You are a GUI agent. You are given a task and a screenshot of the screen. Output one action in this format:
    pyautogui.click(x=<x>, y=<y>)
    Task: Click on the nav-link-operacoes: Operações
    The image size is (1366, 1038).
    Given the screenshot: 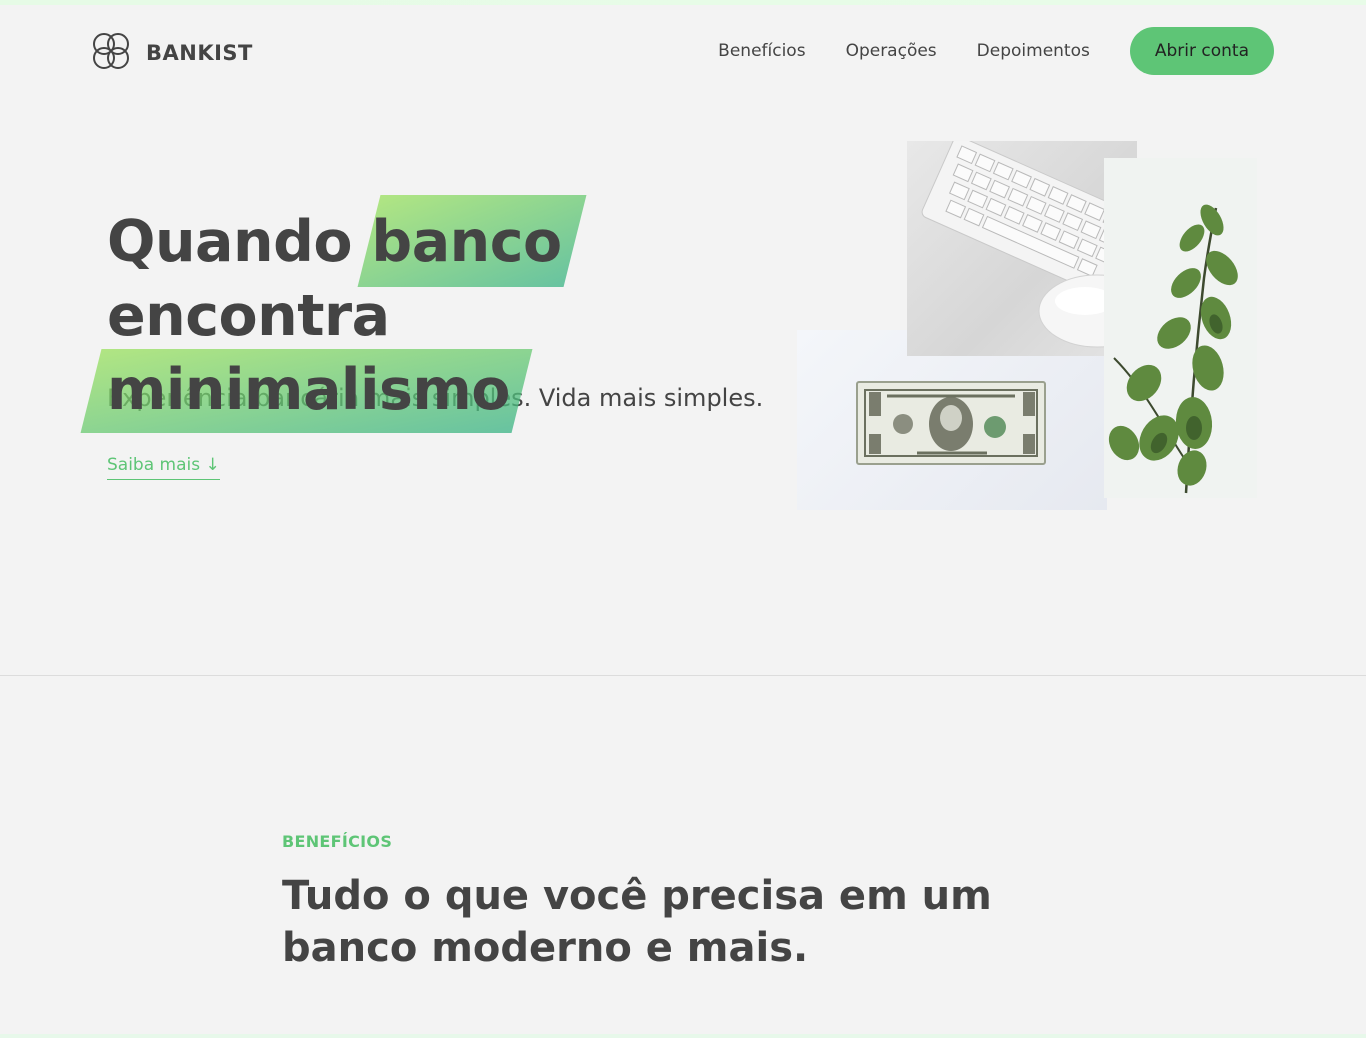 What is the action you would take?
    pyautogui.click(x=891, y=51)
    